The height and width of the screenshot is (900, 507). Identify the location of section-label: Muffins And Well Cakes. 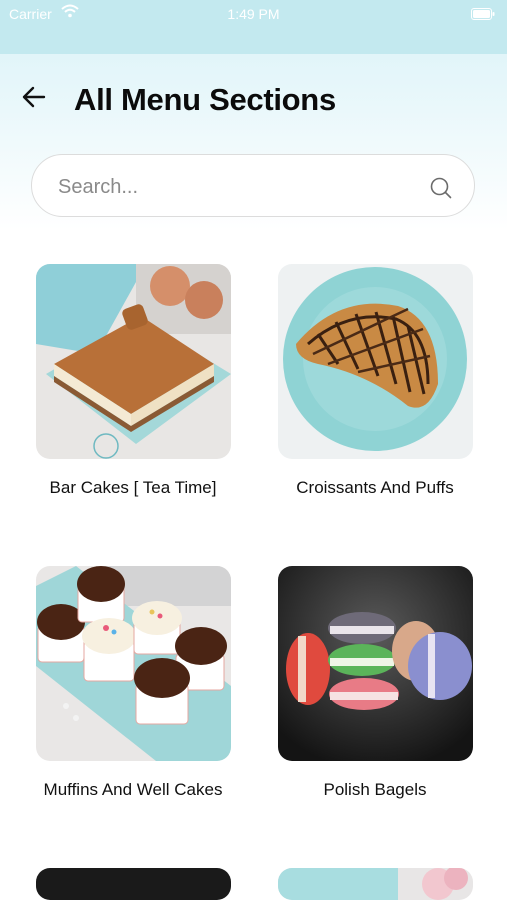
(133, 789).